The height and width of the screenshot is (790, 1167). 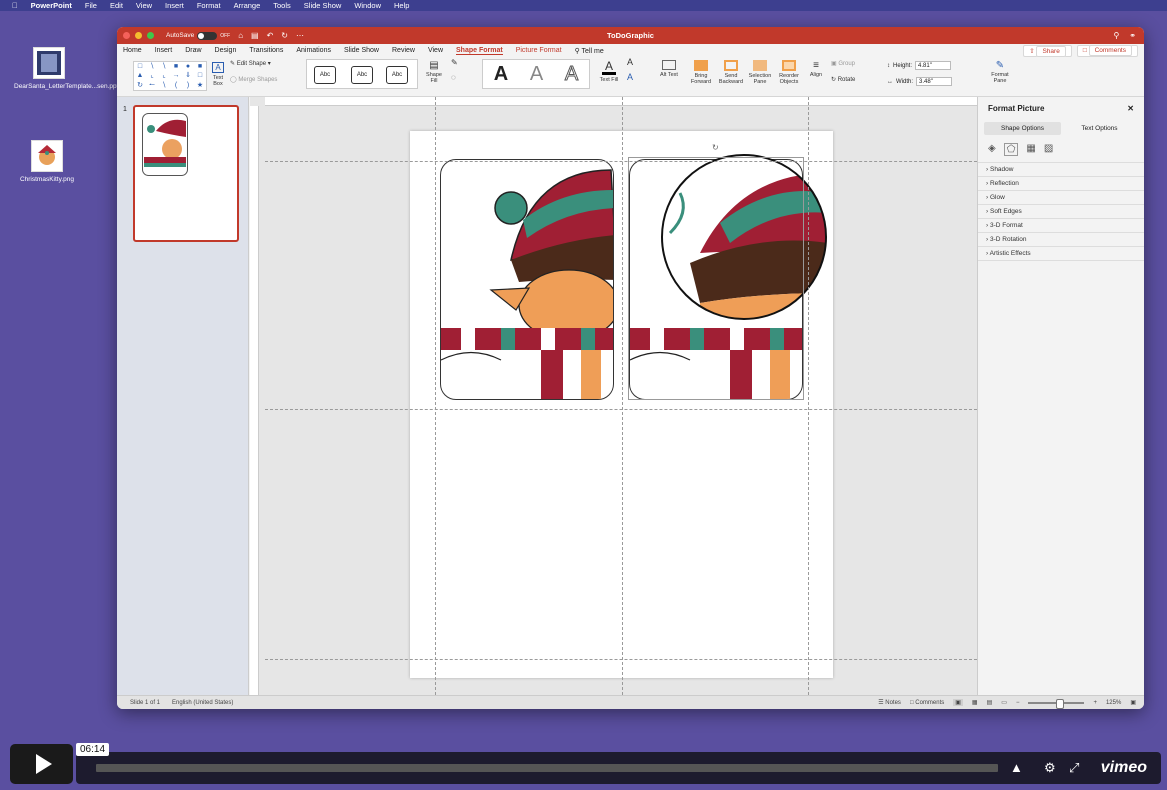 What do you see at coordinates (1018, 703) in the screenshot?
I see `zoom-out-icon: −` at bounding box center [1018, 703].